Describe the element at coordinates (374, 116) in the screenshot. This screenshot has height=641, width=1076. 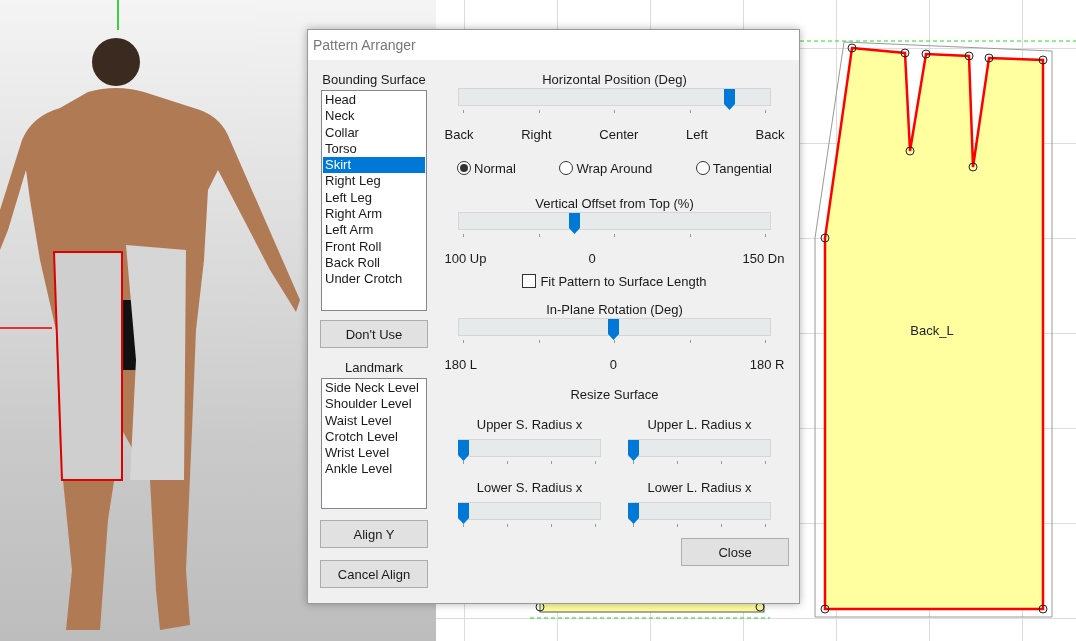
I see `list-item: Neck` at that location.